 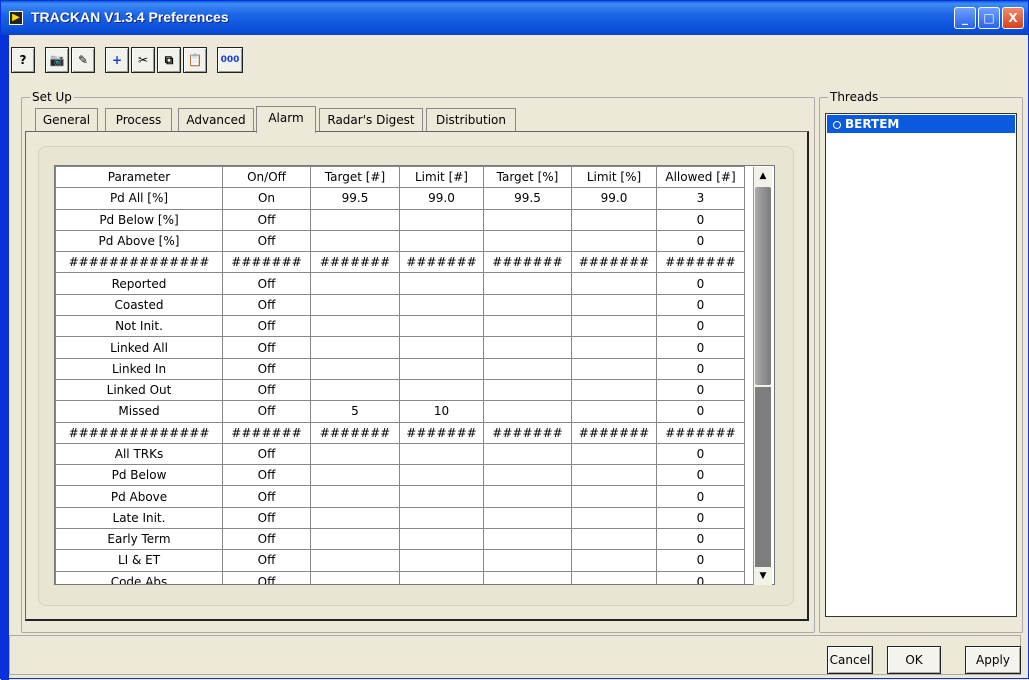 What do you see at coordinates (195, 60) in the screenshot?
I see `paste-button: 📋` at bounding box center [195, 60].